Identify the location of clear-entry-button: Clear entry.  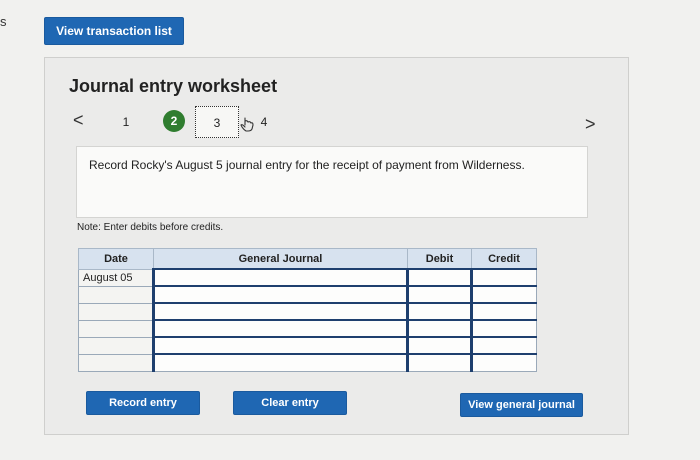
(290, 403).